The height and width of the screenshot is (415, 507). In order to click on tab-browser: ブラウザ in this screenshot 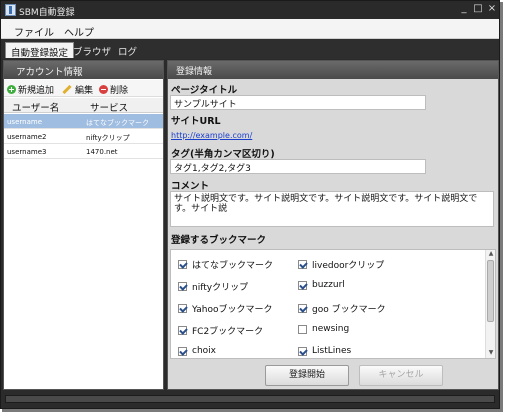, I will do `click(92, 50)`.